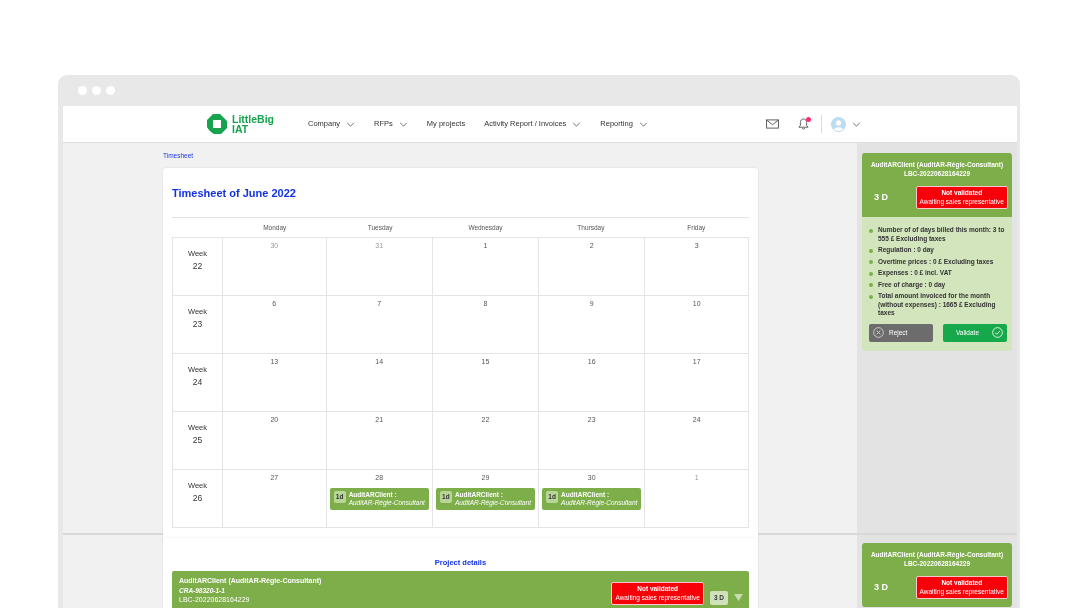 The image size is (1080, 608). I want to click on close-circle-icon, so click(878, 332).